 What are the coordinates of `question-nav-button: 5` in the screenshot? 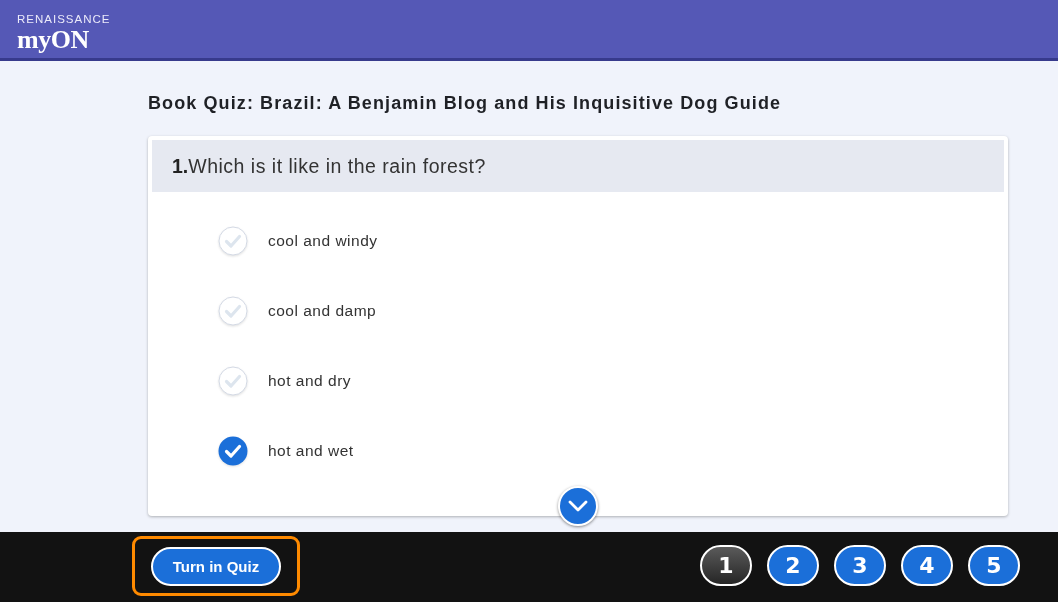 It's located at (994, 565).